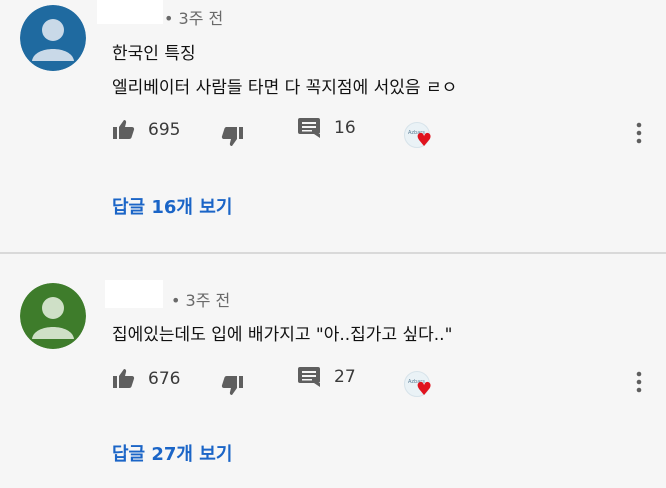 This screenshot has width=666, height=488. I want to click on view-replies-link: 답글 16개 보기, so click(172, 206).